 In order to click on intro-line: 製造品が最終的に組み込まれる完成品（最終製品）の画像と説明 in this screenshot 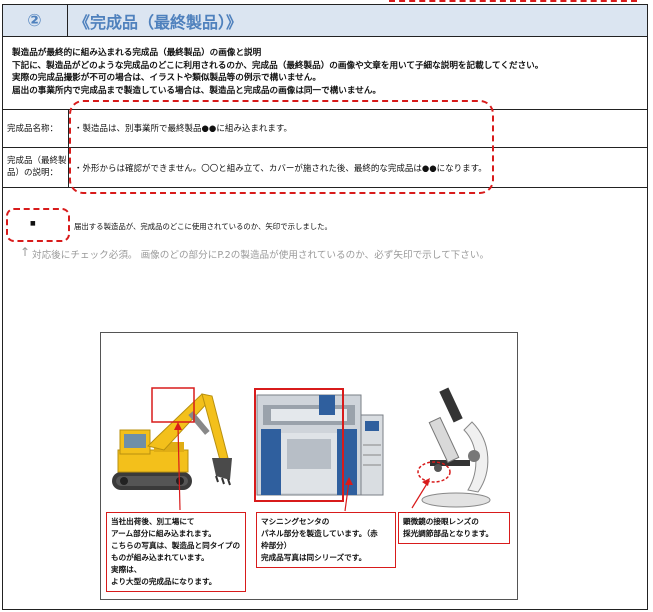, I will do `click(137, 53)`.